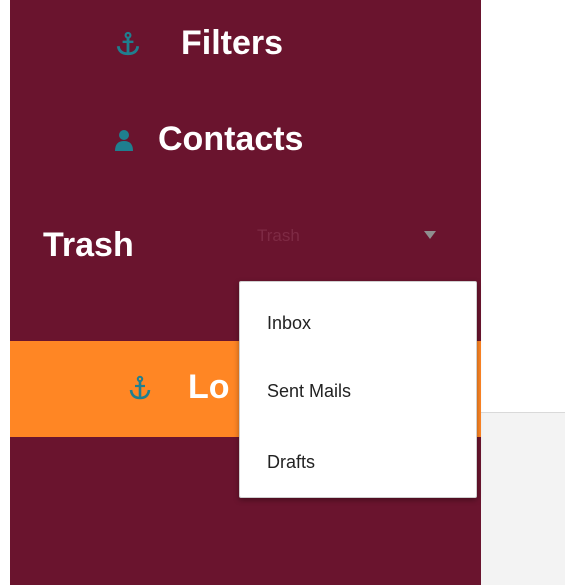 The width and height of the screenshot is (565, 585). I want to click on folder-select-value: Trash, so click(278, 235).